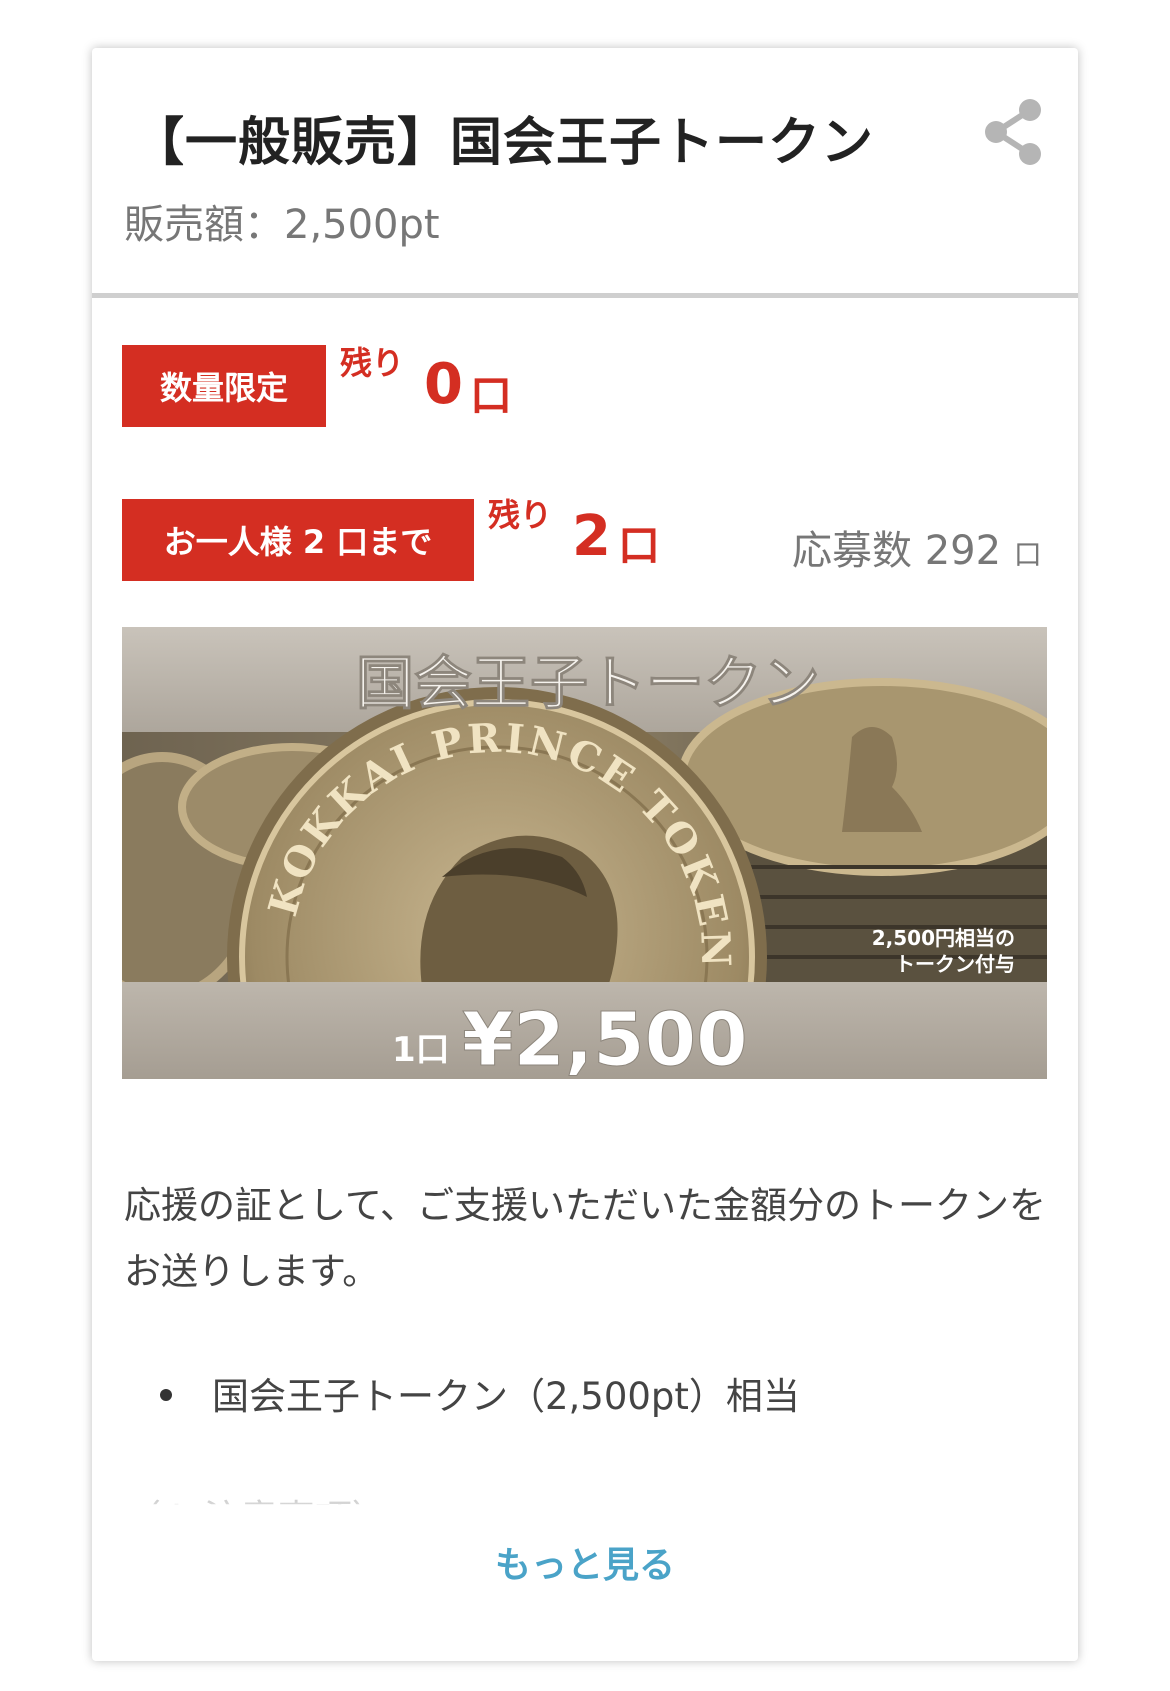  What do you see at coordinates (585, 1238) in the screenshot?
I see `reward-description: 応援の証として、ご支援いただいた金額分のトークンをお送りします。` at bounding box center [585, 1238].